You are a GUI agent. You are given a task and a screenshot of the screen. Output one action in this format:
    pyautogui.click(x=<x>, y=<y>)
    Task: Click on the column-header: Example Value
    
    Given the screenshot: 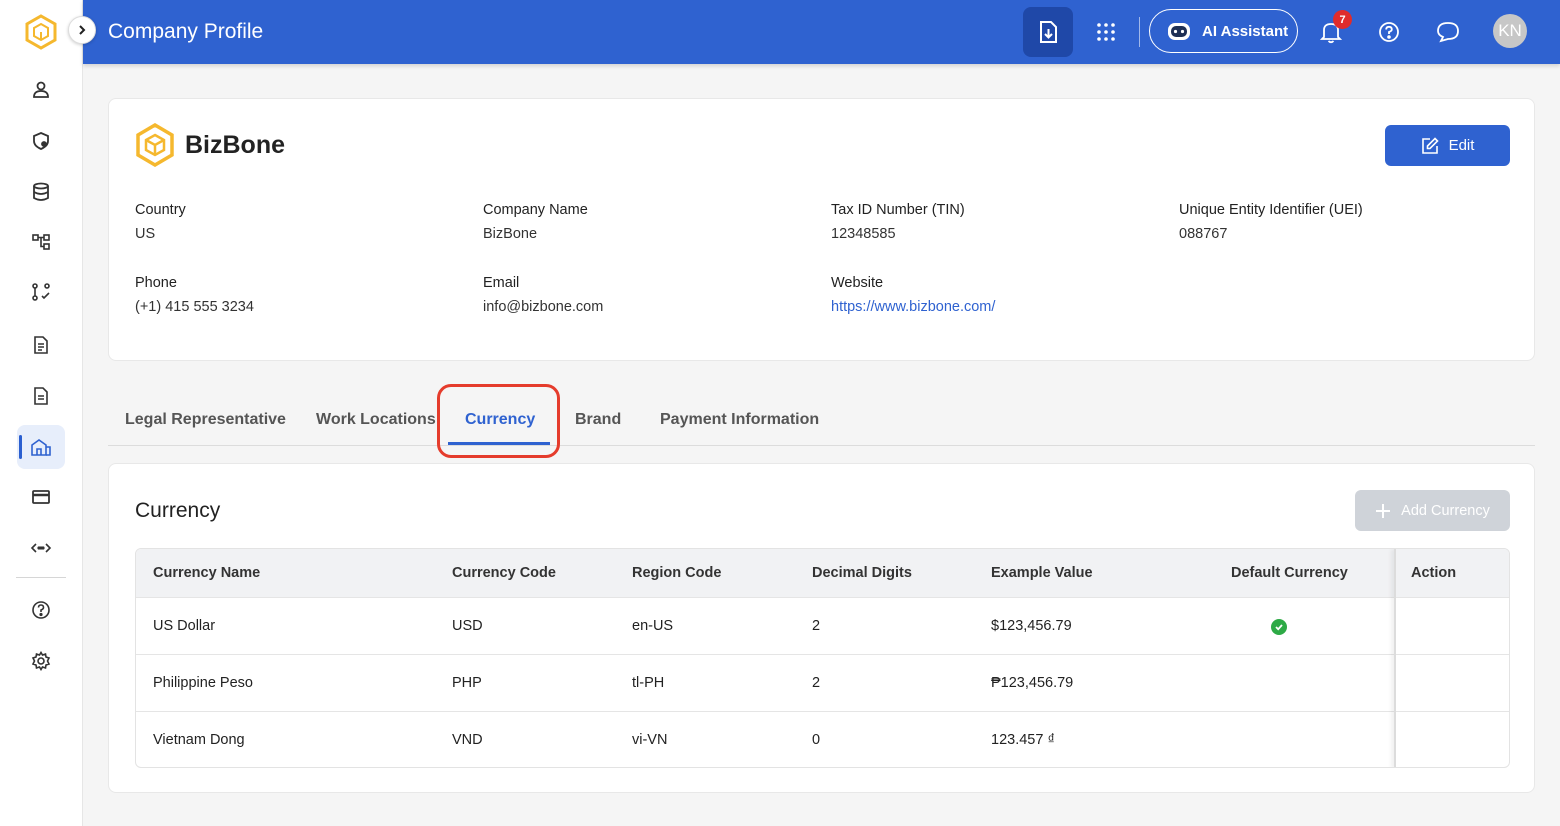 What is the action you would take?
    pyautogui.click(x=1042, y=573)
    